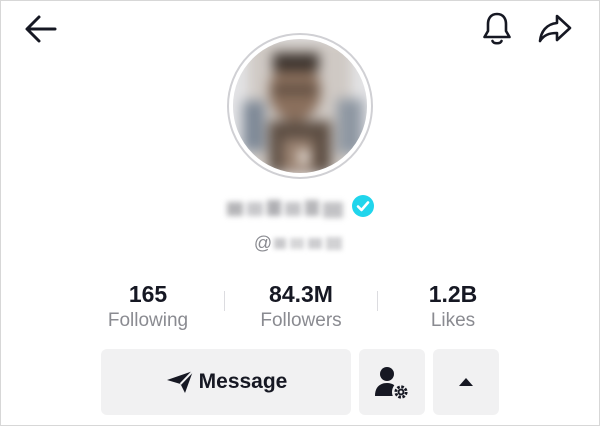 The width and height of the screenshot is (600, 426). What do you see at coordinates (286, 208) in the screenshot?
I see `display-name` at bounding box center [286, 208].